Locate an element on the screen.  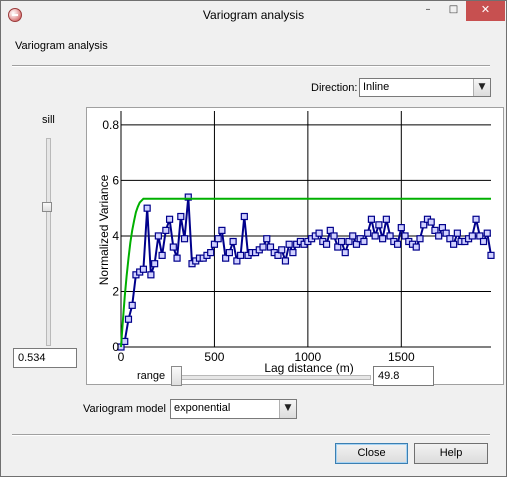
direction-label: Direction: is located at coordinates (334, 88).